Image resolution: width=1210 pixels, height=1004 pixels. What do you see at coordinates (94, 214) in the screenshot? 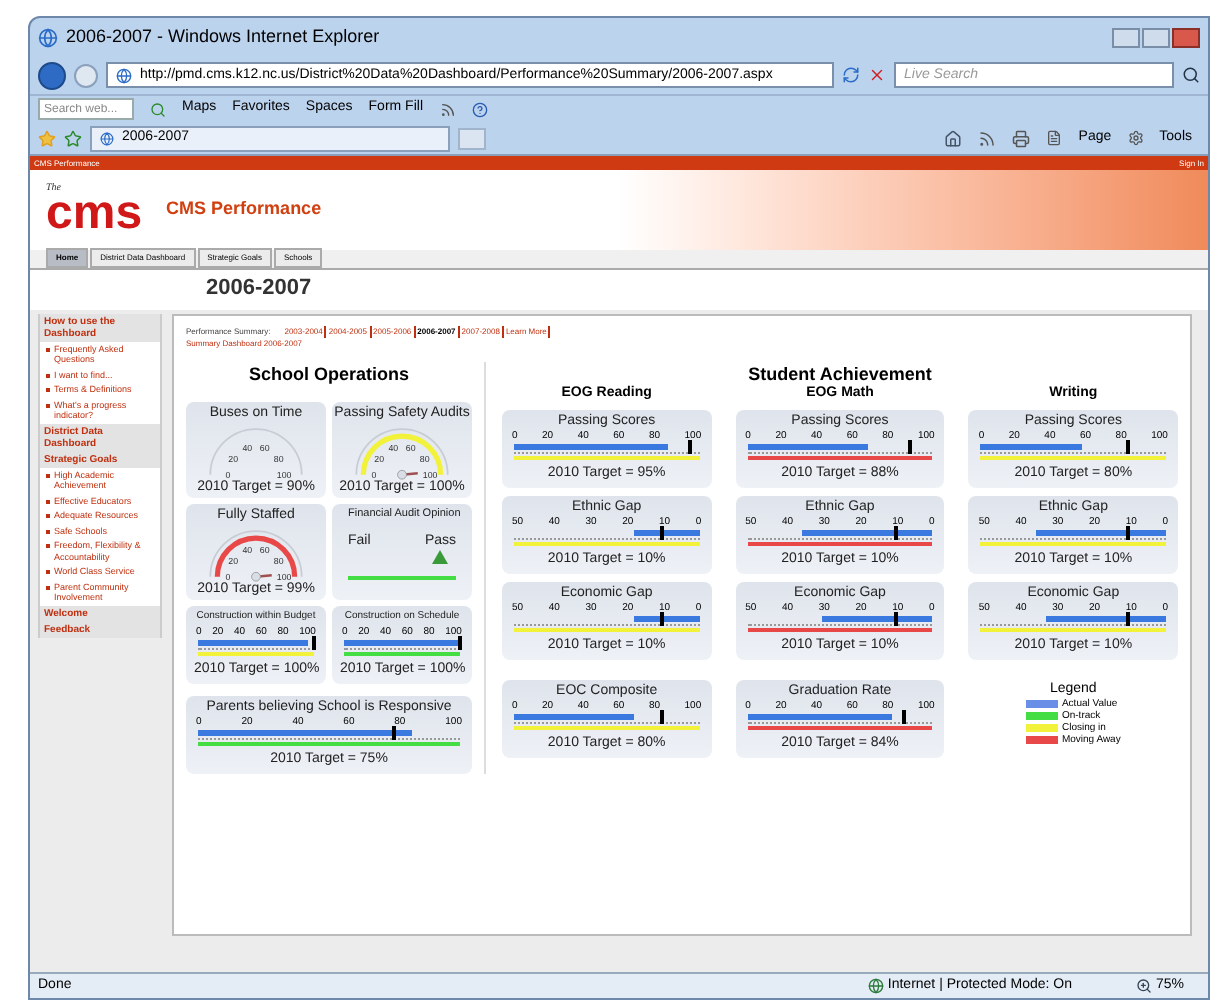
I see `site-logo: cms` at bounding box center [94, 214].